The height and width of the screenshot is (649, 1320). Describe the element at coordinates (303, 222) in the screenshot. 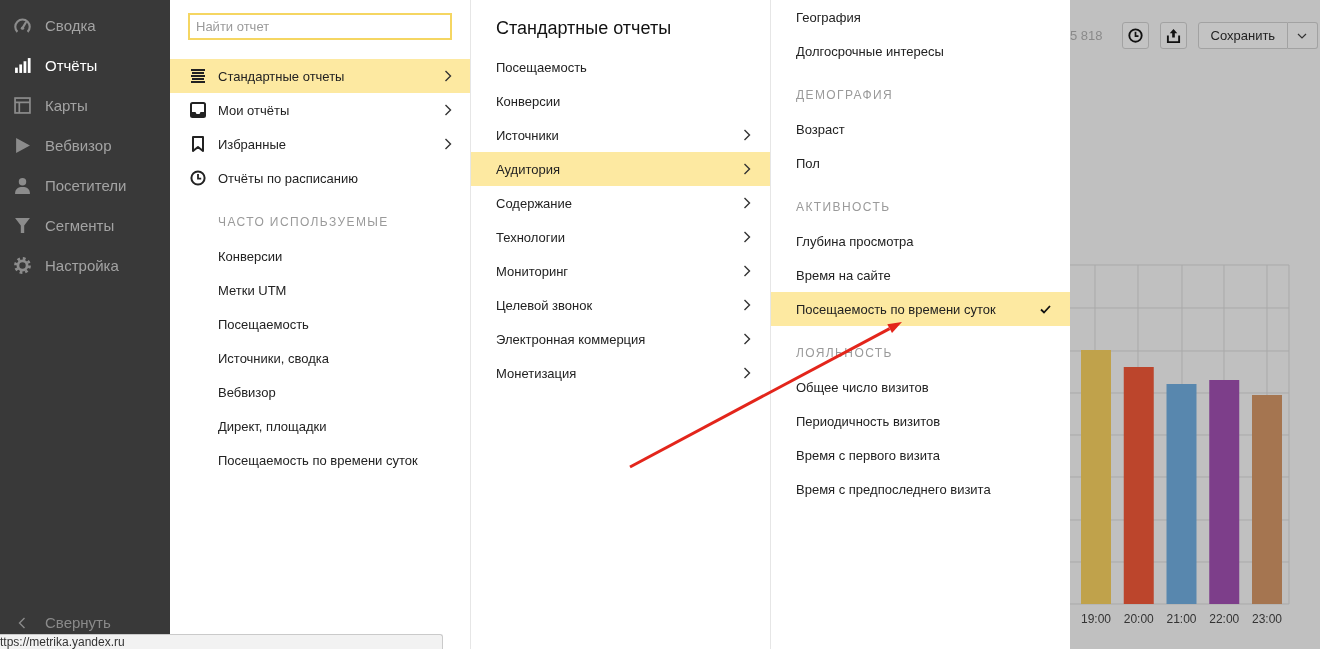

I see `section-heading: ЧАСТО ИСПОЛЬЗУЕМЫЕ` at that location.